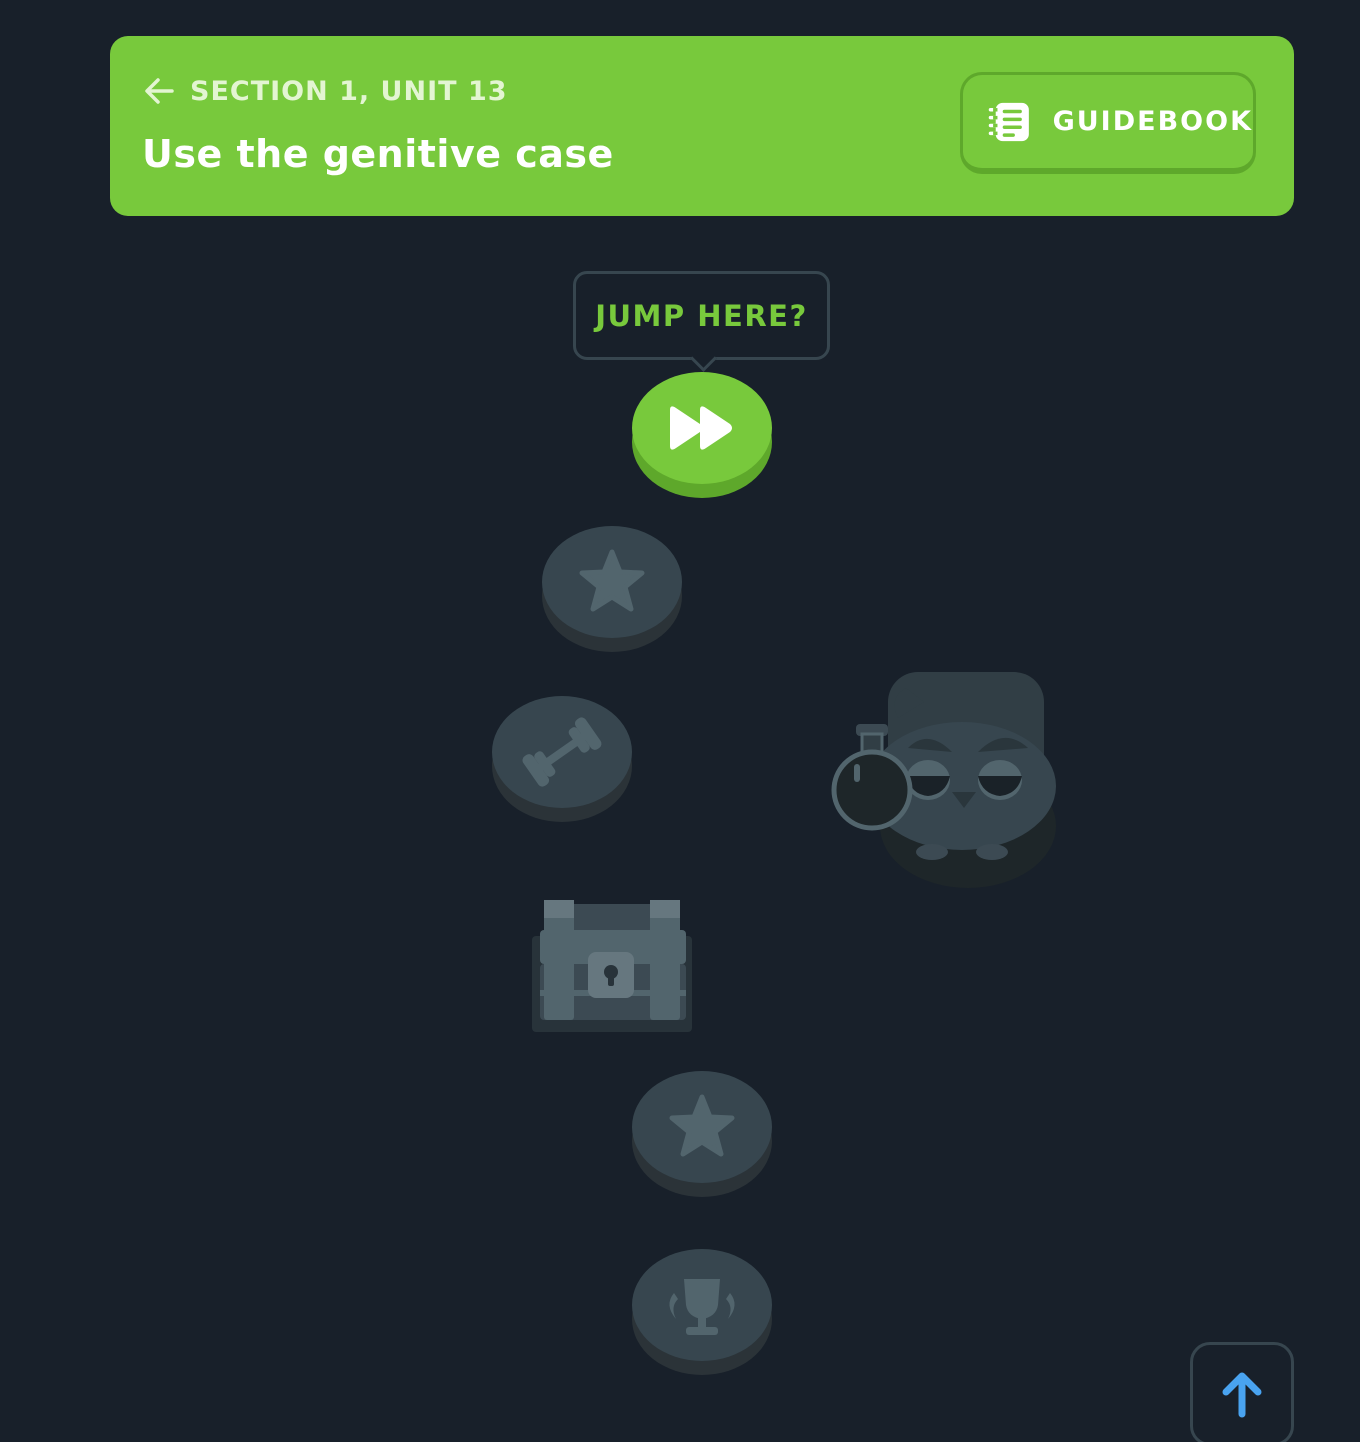 The image size is (1360, 1442). Describe the element at coordinates (159, 91) in the screenshot. I see `arrow-left-icon` at that location.